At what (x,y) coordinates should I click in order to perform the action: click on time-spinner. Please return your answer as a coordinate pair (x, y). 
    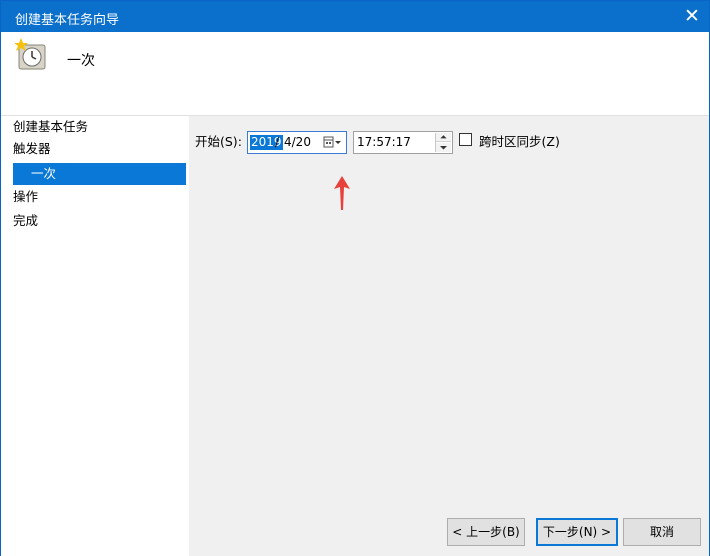
    Looking at the image, I should click on (443, 142).